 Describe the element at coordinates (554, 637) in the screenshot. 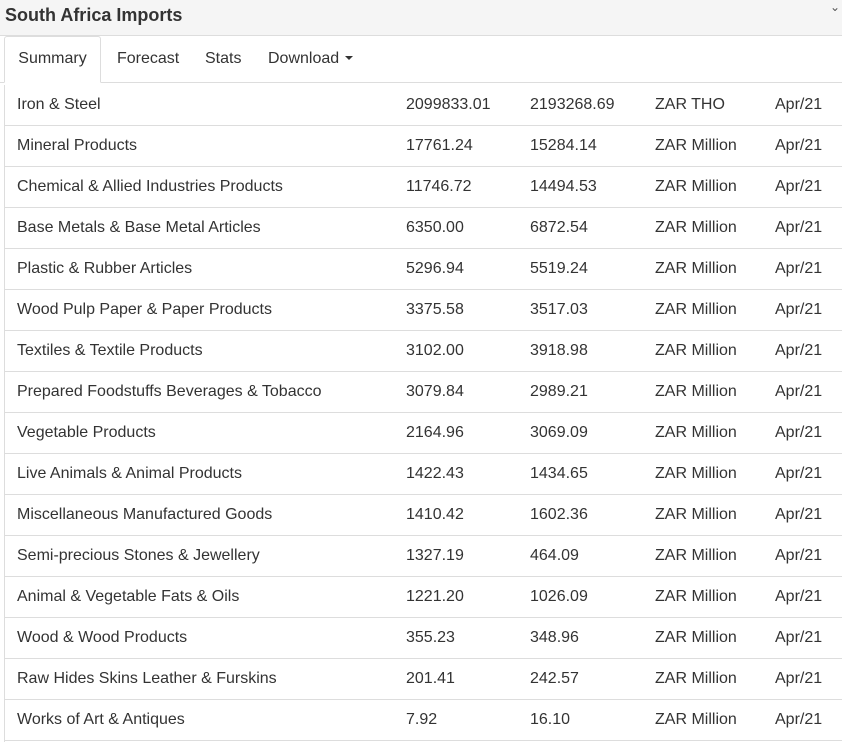

I see `row-previous-value: 348.96` at that location.